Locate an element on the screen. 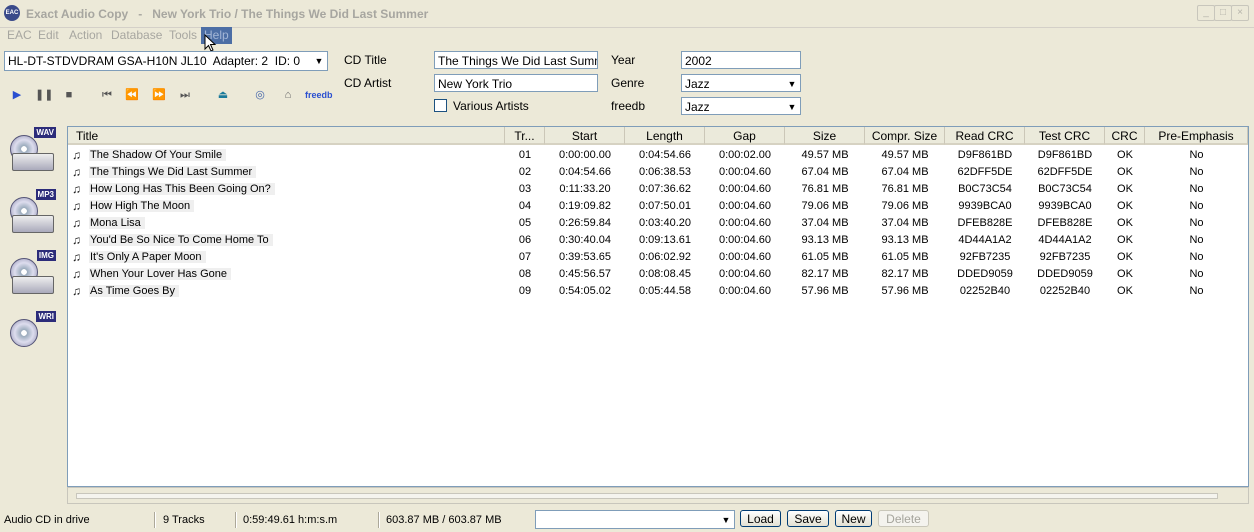 This screenshot has width=1254, height=532. track-size-cell: 49.57 MB is located at coordinates (825, 155).